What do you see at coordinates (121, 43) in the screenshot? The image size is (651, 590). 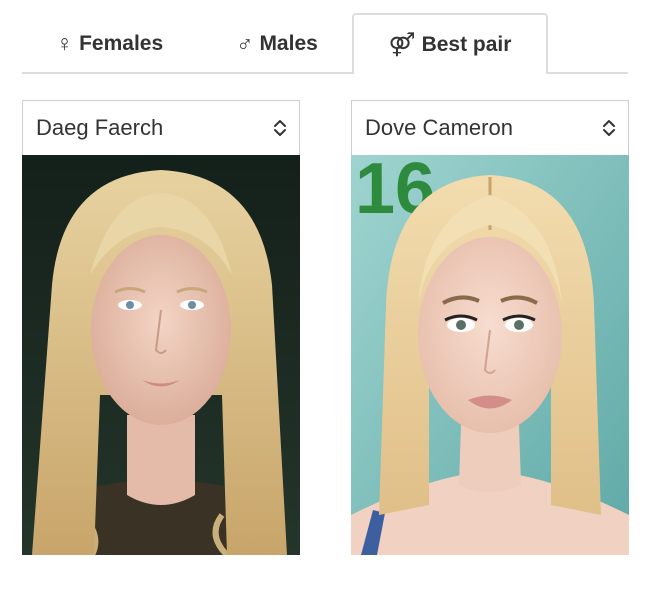 I see `tab-females-label: Females` at bounding box center [121, 43].